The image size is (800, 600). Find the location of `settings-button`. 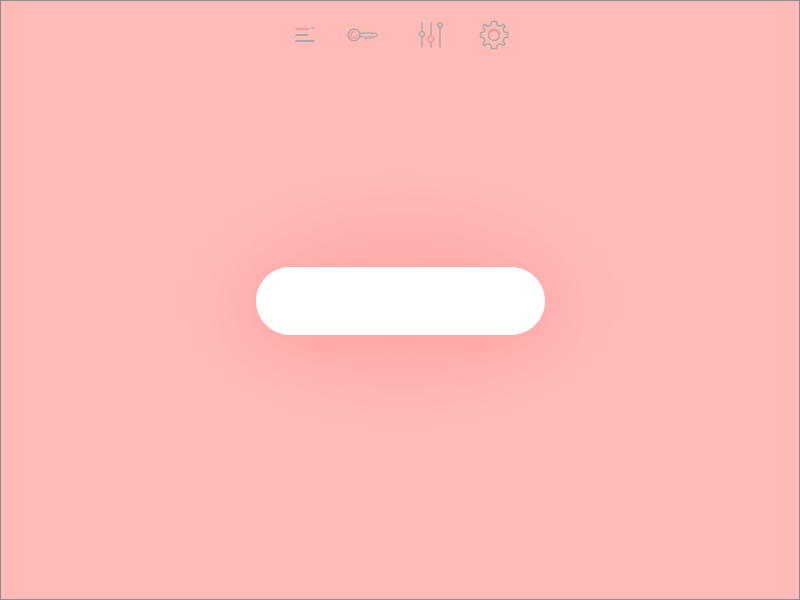

settings-button is located at coordinates (494, 35).